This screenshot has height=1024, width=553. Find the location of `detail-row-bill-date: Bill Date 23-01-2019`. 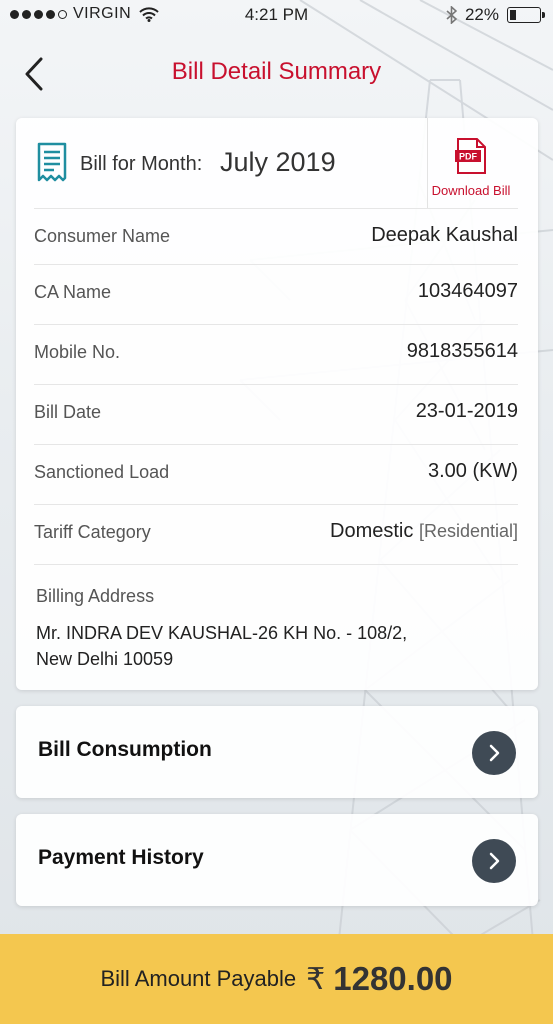

detail-row-bill-date: Bill Date 23-01-2019 is located at coordinates (276, 414).